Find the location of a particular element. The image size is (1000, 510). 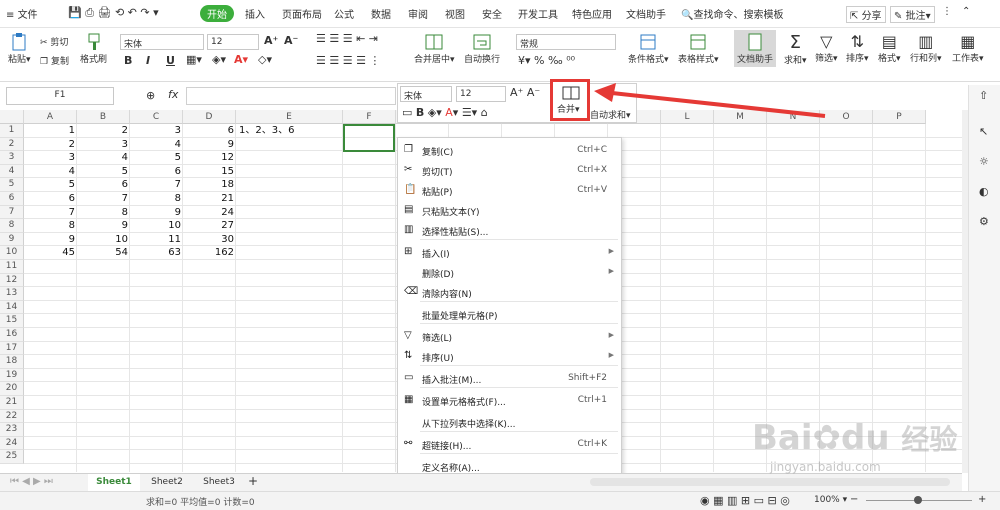

row-header-7: 7 is located at coordinates (12, 212).